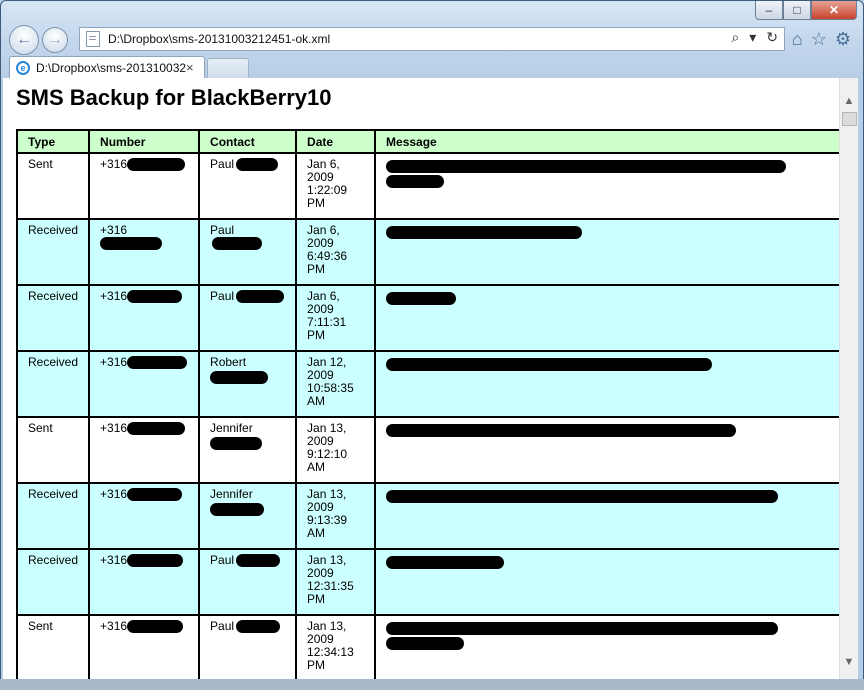 The height and width of the screenshot is (690, 864). What do you see at coordinates (336, 186) in the screenshot?
I see `cell-date: Jan 6, 2009 1:22:09 PM` at bounding box center [336, 186].